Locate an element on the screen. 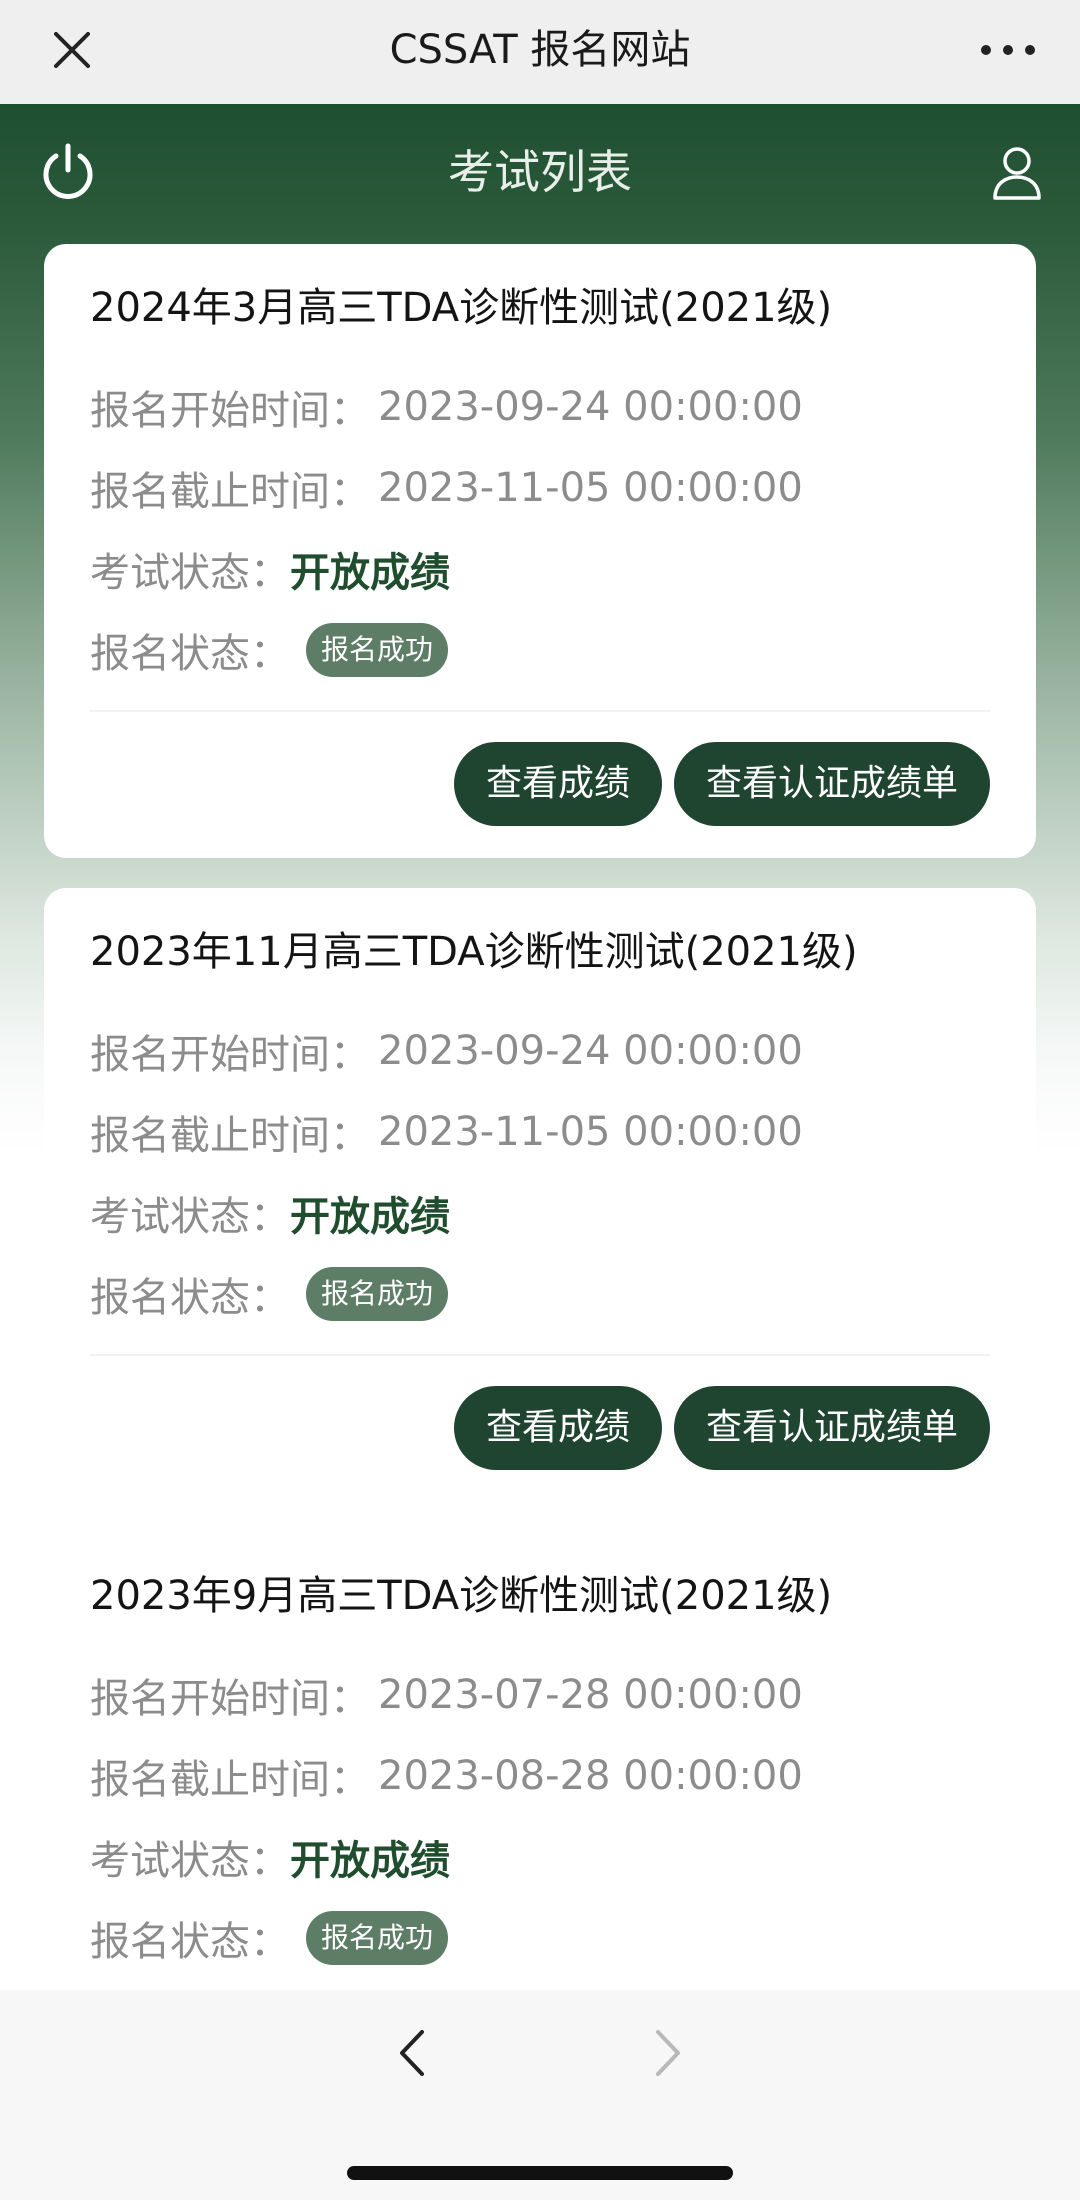  browser-top-bar: CSSAT 报名网站 is located at coordinates (540, 52).